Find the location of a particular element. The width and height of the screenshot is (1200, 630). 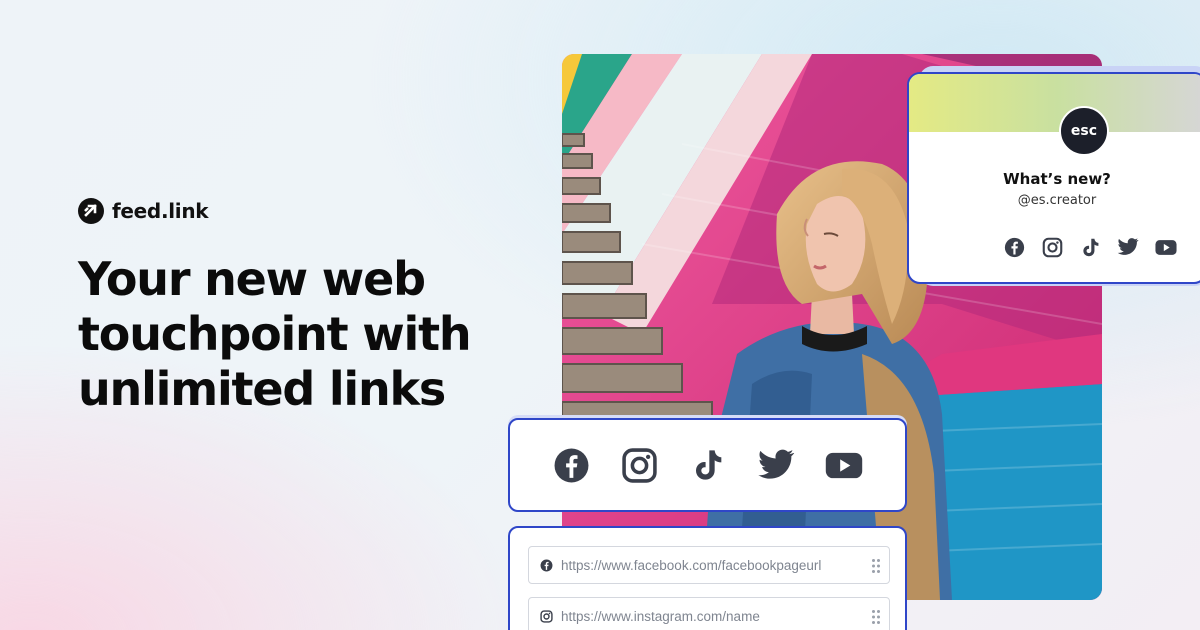

link-row-facebook: https://www.facebook.com/facebookpageurl is located at coordinates (709, 565).